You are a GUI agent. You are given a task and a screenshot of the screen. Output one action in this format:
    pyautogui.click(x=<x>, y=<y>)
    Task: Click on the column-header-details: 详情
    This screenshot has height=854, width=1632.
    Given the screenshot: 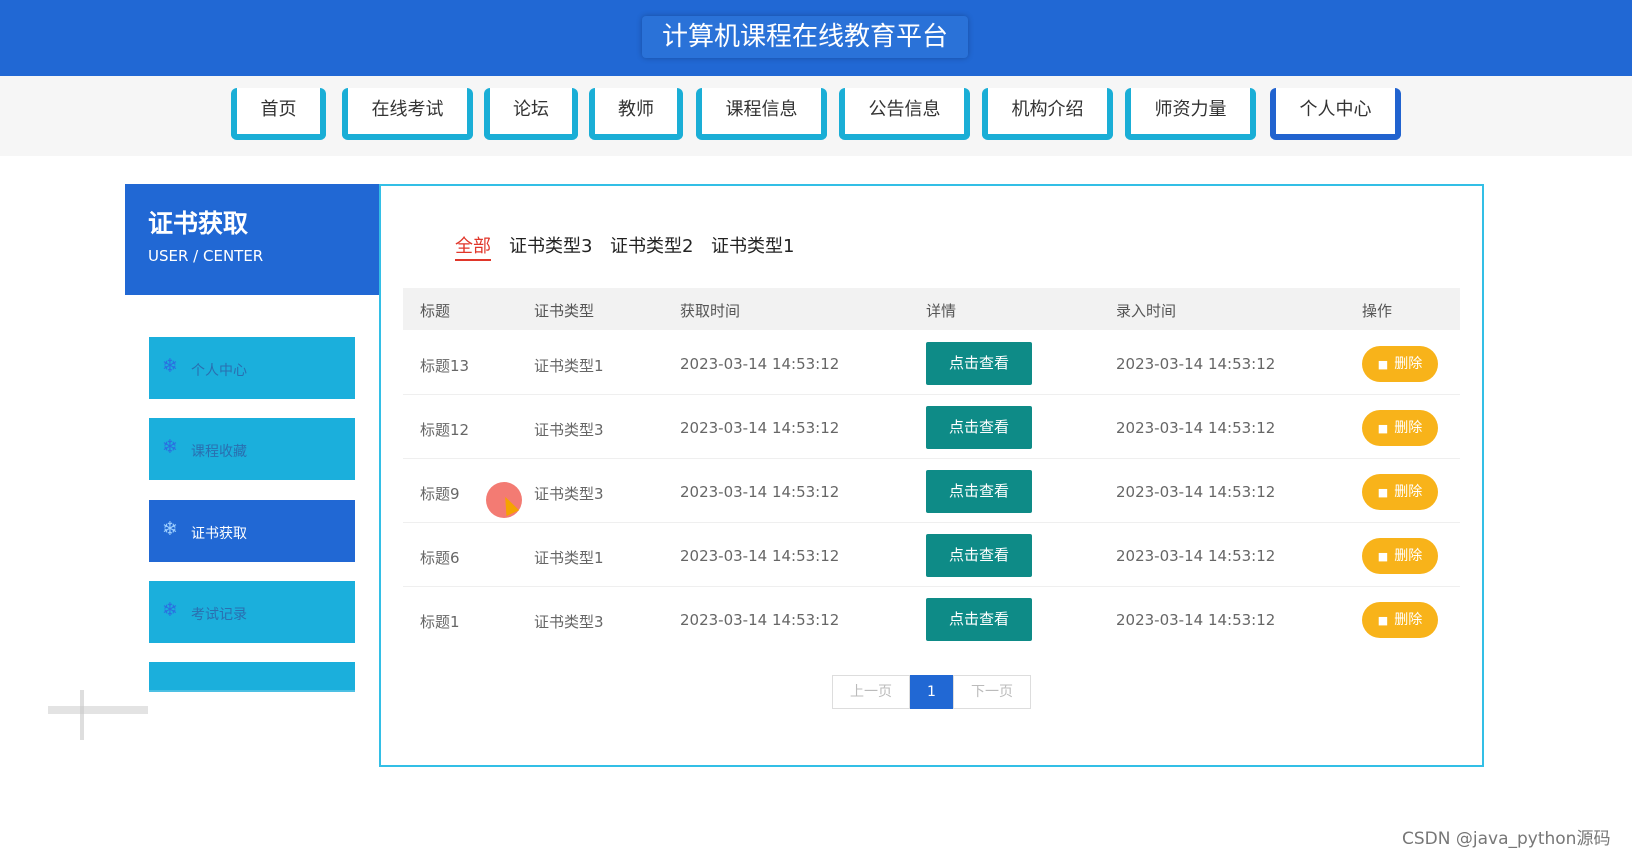 What is the action you would take?
    pyautogui.click(x=941, y=311)
    